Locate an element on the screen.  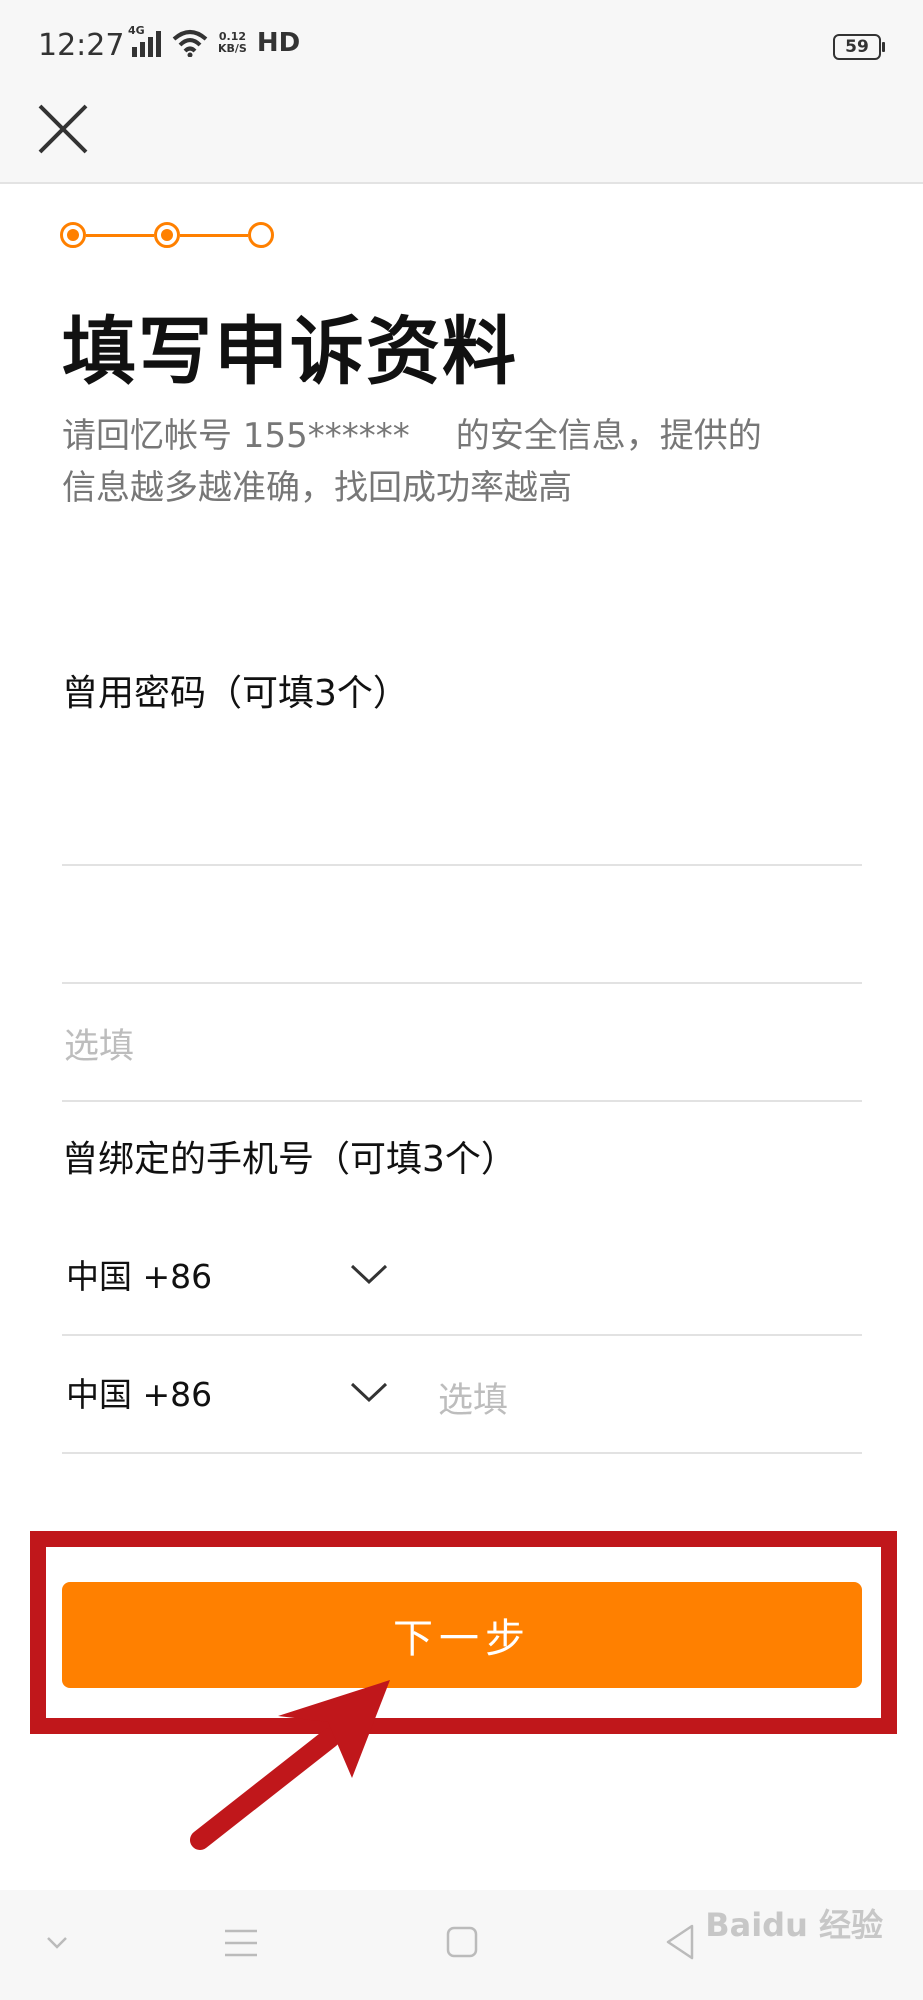
back-icon is located at coordinates (680, 1942).